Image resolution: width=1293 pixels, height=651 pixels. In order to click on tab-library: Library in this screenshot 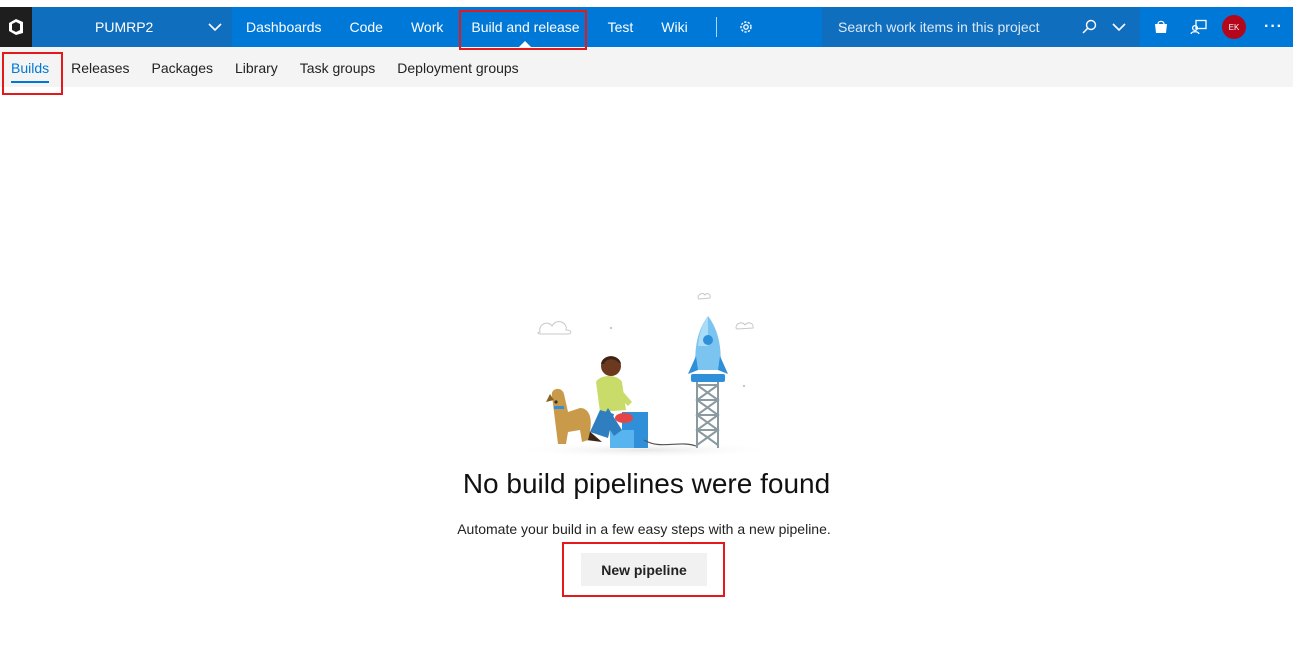, I will do `click(256, 67)`.